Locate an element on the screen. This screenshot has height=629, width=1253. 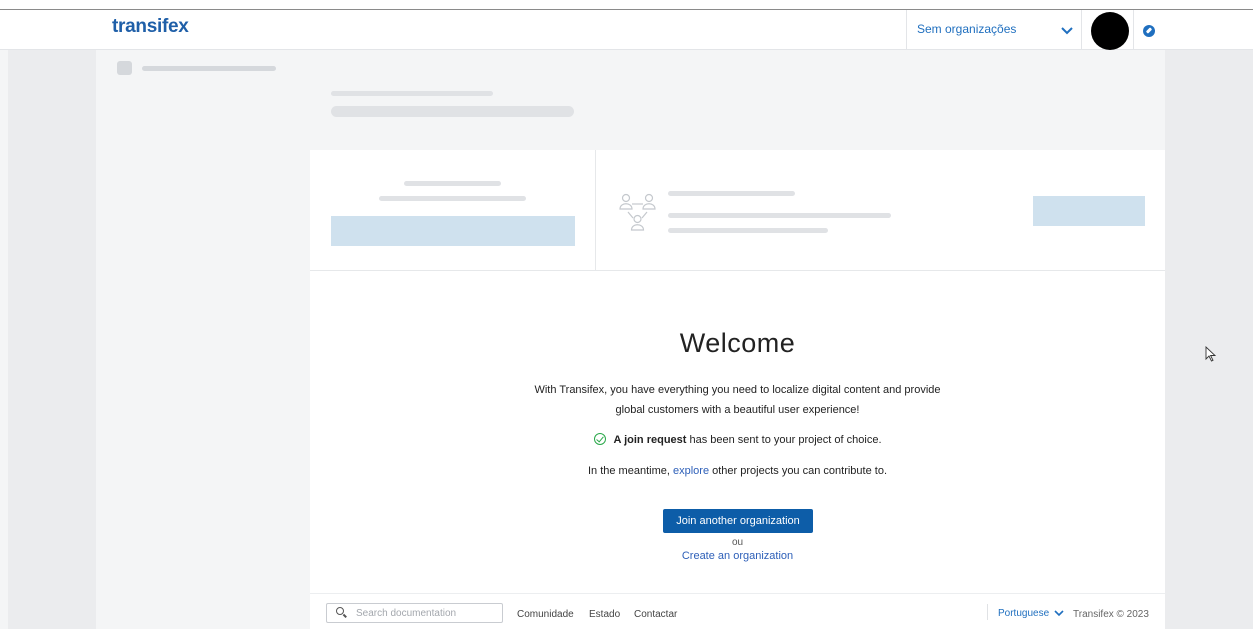
top-header: transifex Sem organizações is located at coordinates (626, 30).